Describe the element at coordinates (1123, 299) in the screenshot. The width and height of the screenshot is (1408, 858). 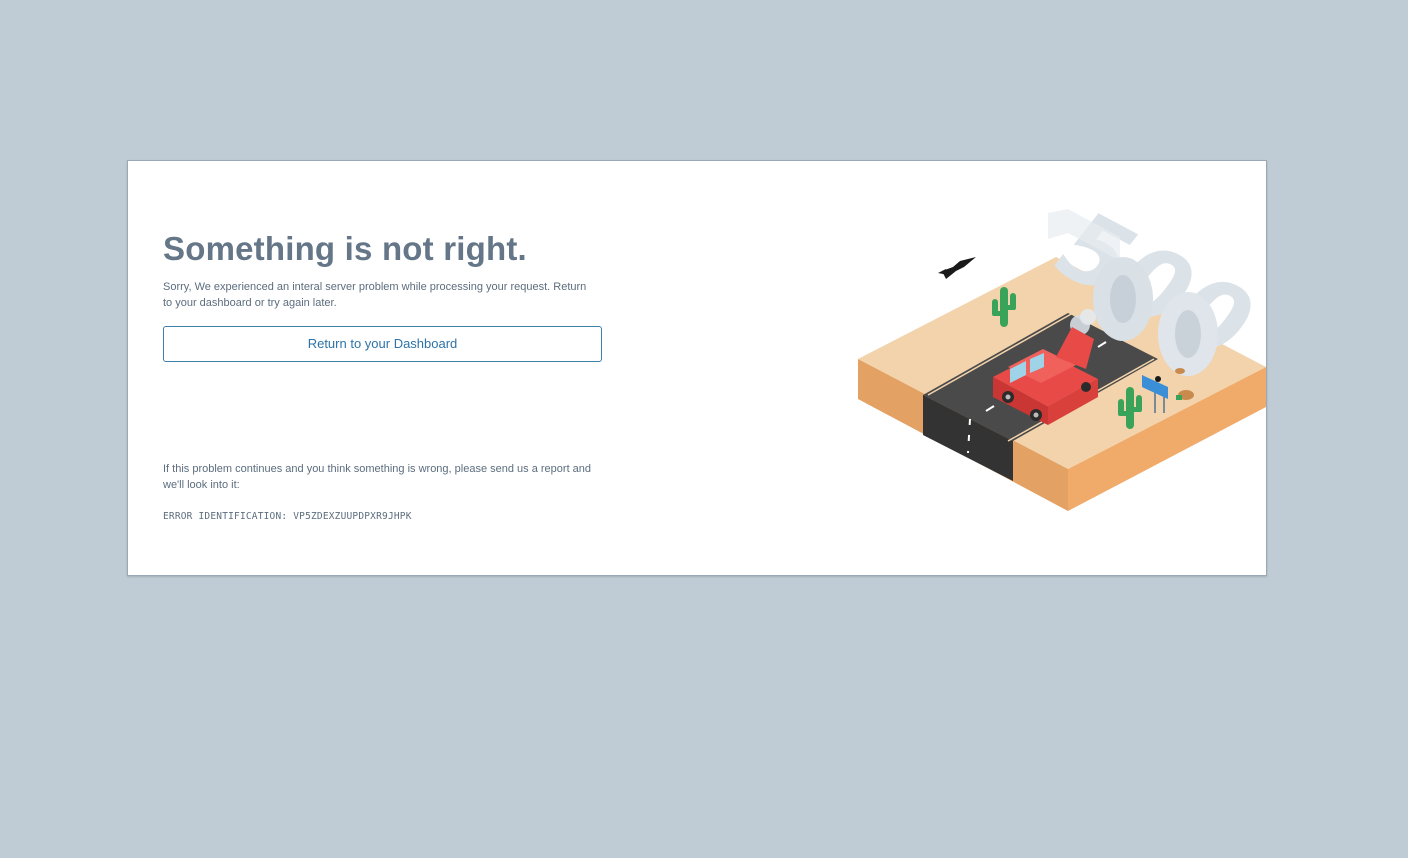
I see `digit-zero-1-hole` at that location.